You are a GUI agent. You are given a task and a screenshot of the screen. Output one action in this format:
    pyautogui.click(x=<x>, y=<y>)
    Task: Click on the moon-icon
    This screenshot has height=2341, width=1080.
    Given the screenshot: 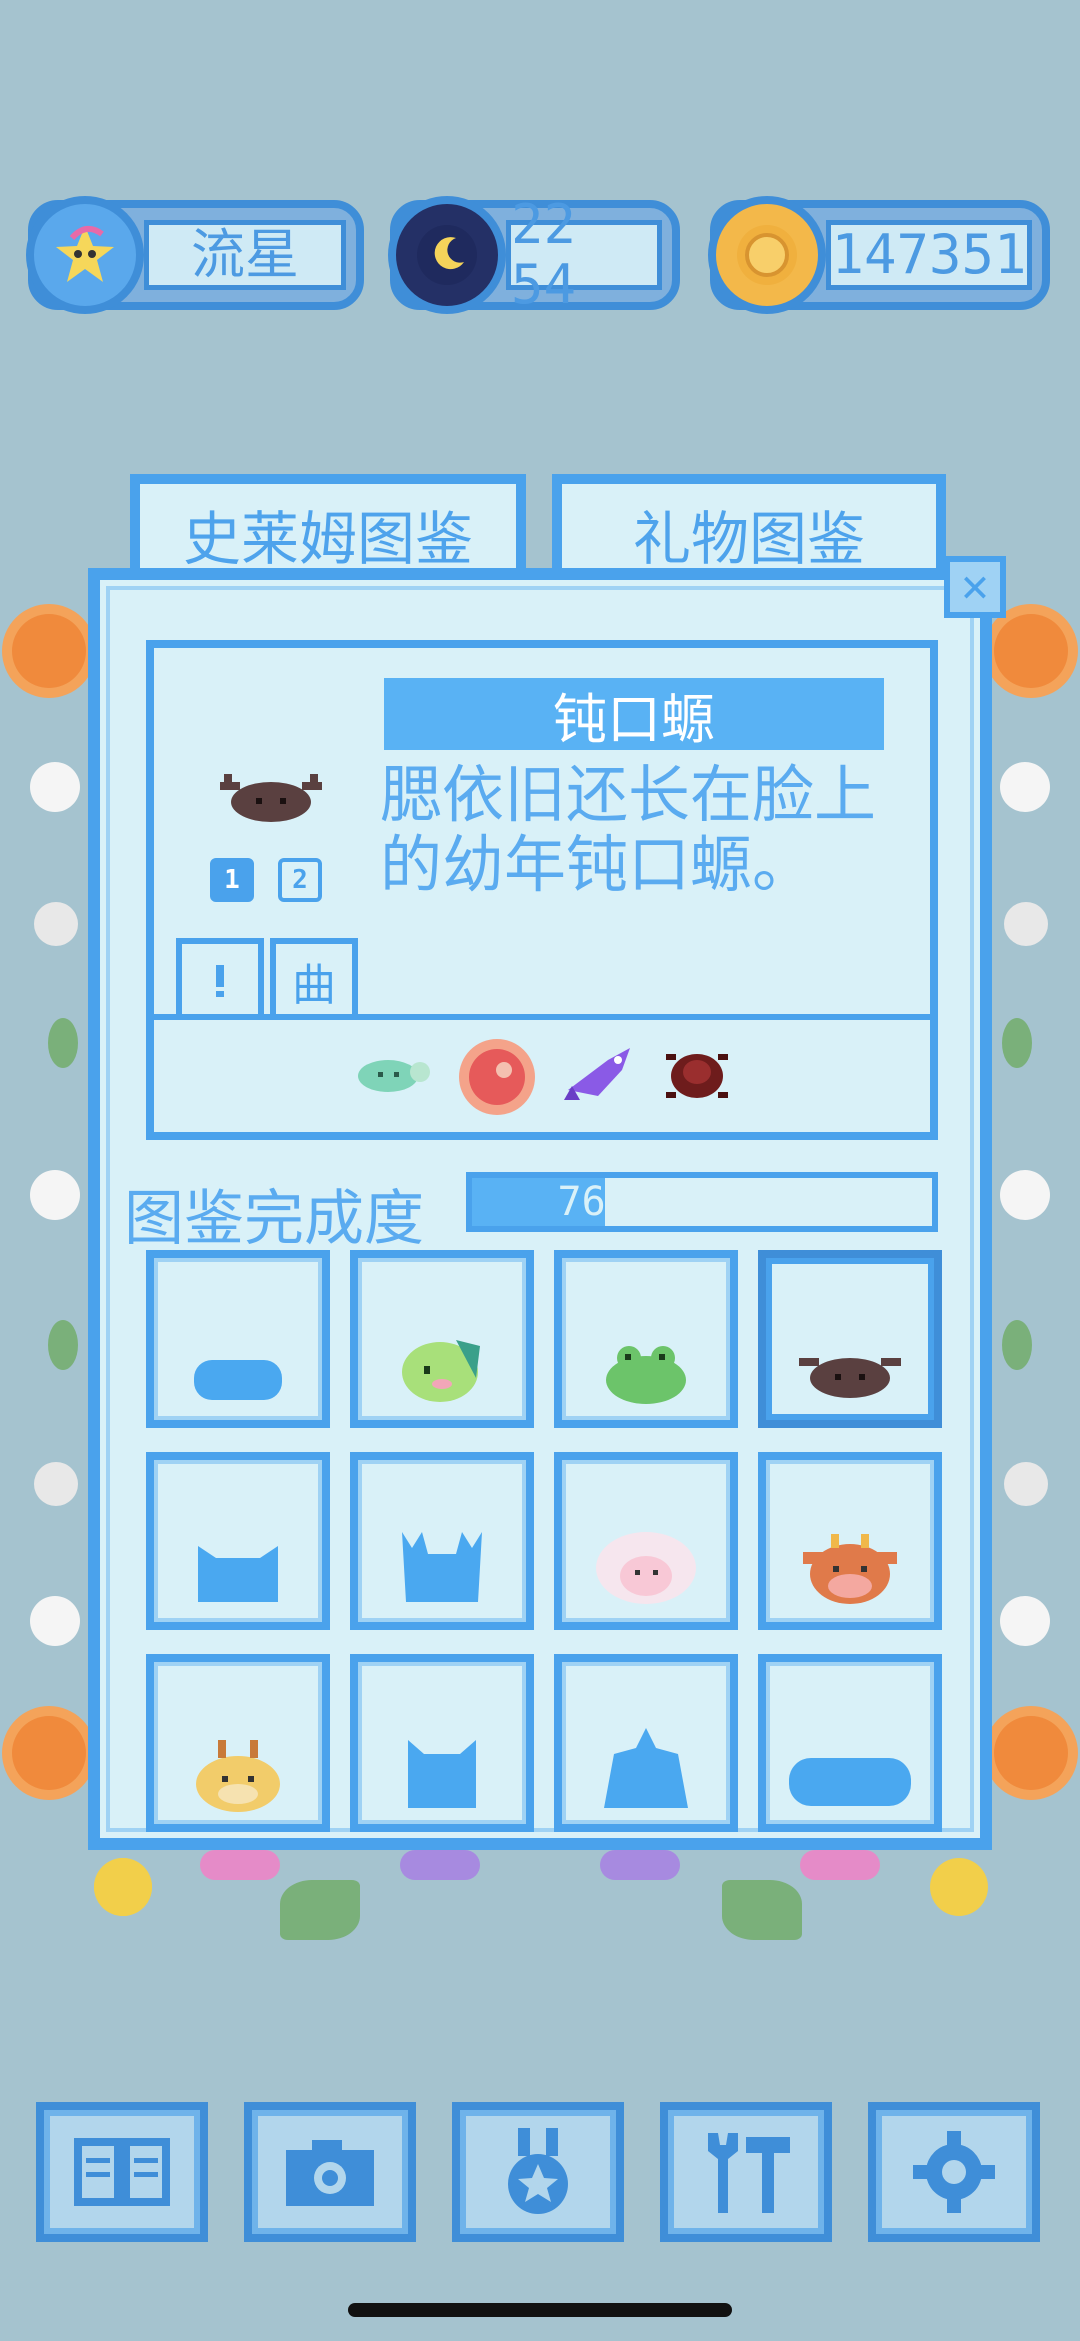 What is the action you would take?
    pyautogui.click(x=447, y=255)
    